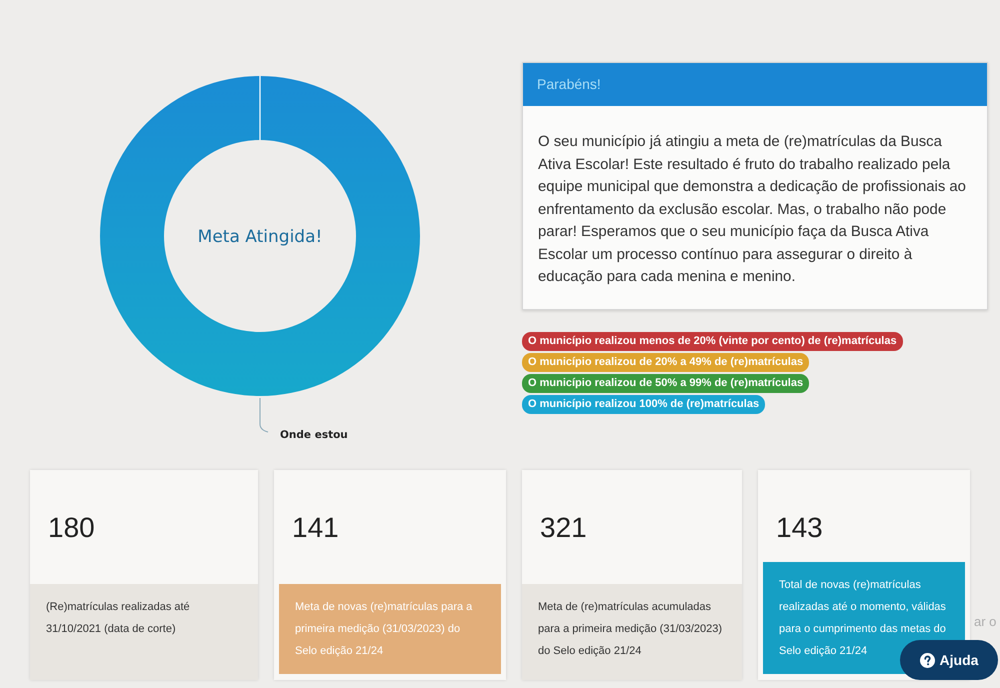 The image size is (1000, 688). Describe the element at coordinates (666, 383) in the screenshot. I see `legend-tag: O município realizou de 50% a 99% de (re)matrículas` at that location.